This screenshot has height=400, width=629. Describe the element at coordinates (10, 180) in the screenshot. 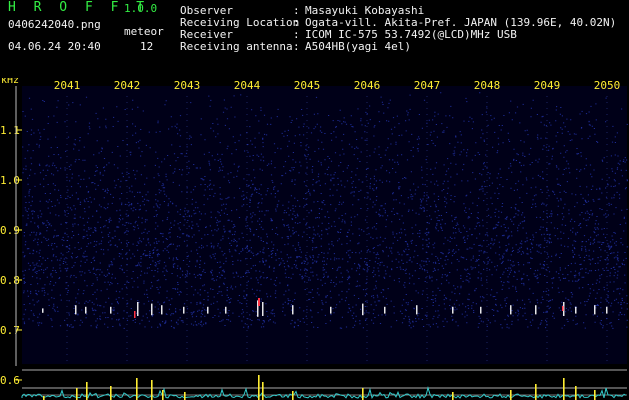

I see `y-tick-label: 1.0` at that location.